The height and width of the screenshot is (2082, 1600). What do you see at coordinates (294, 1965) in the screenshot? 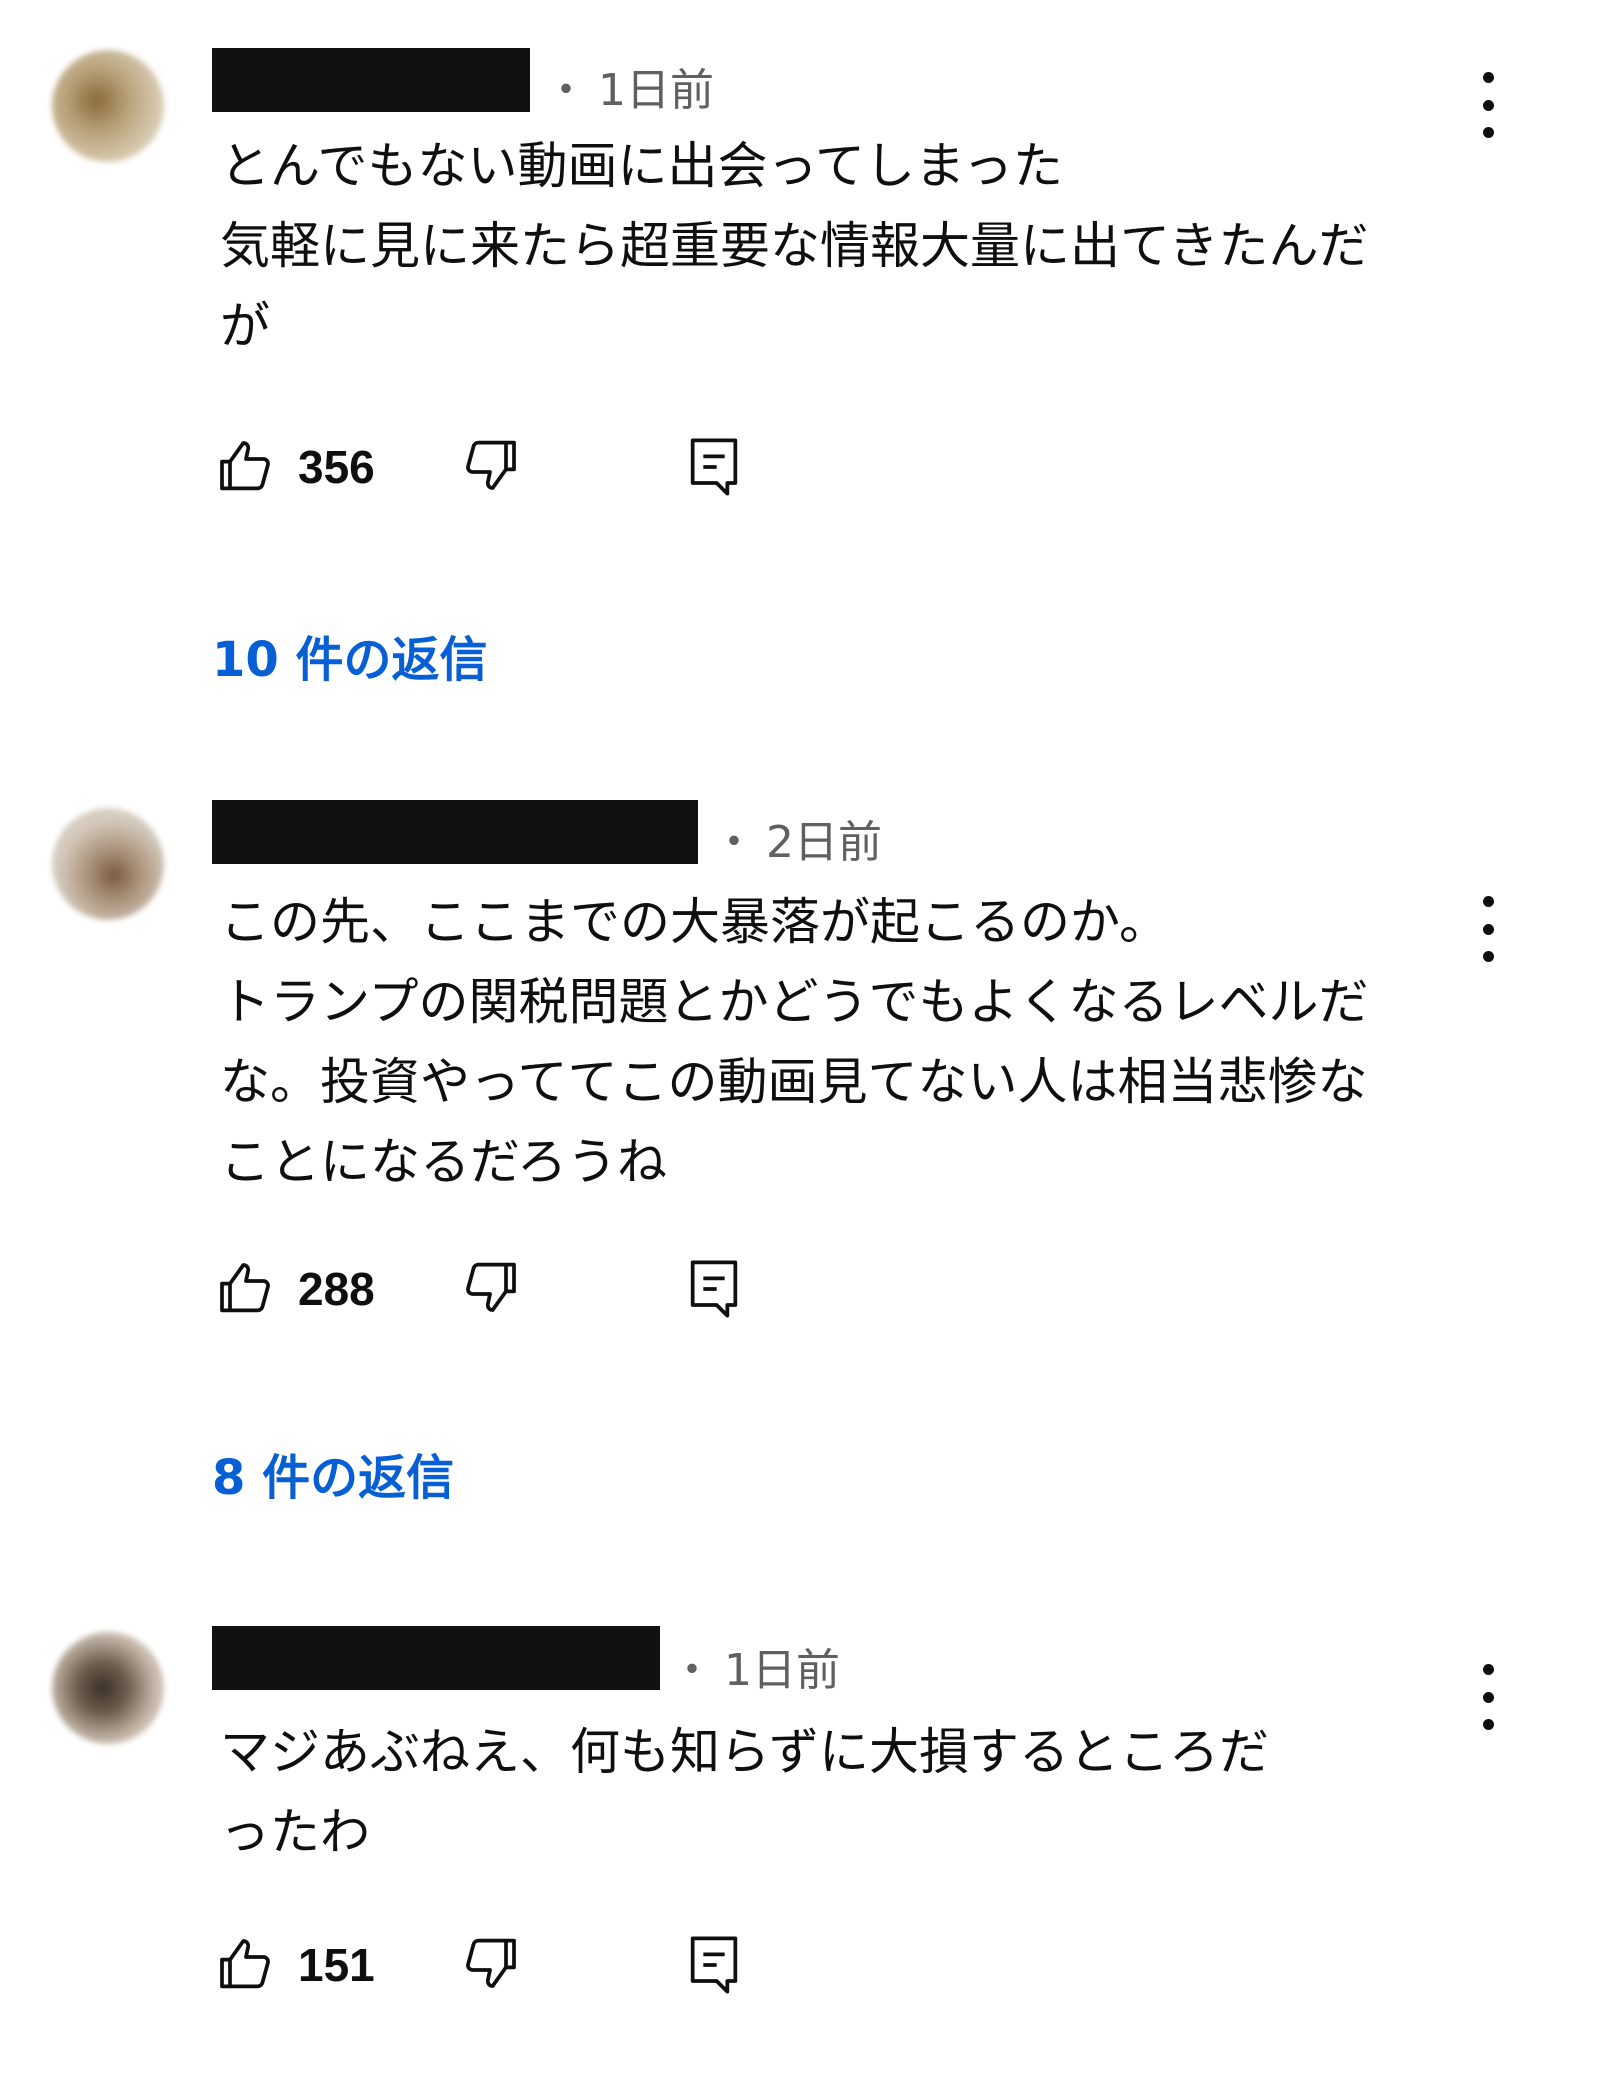
I see `like-button: 151` at bounding box center [294, 1965].